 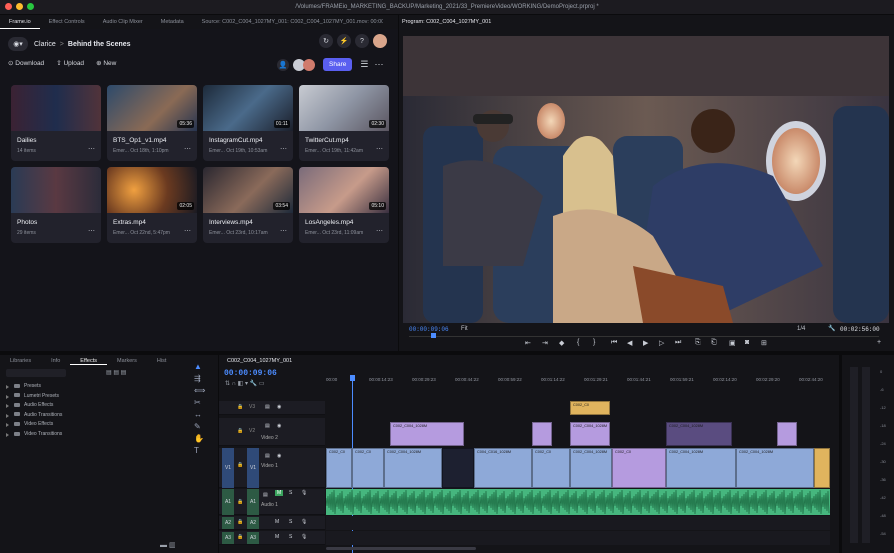 I want to click on folder-card-photos: Photos 29 items ⋯, so click(x=56, y=205).